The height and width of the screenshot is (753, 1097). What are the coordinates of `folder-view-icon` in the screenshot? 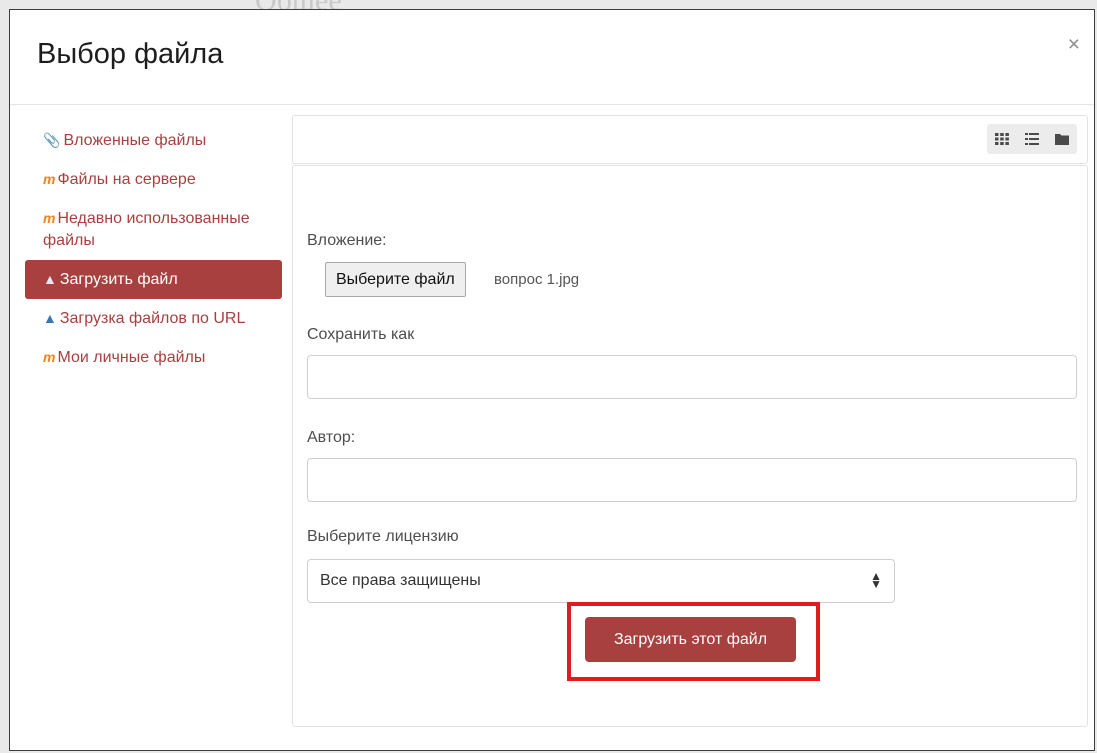 It's located at (1062, 139).